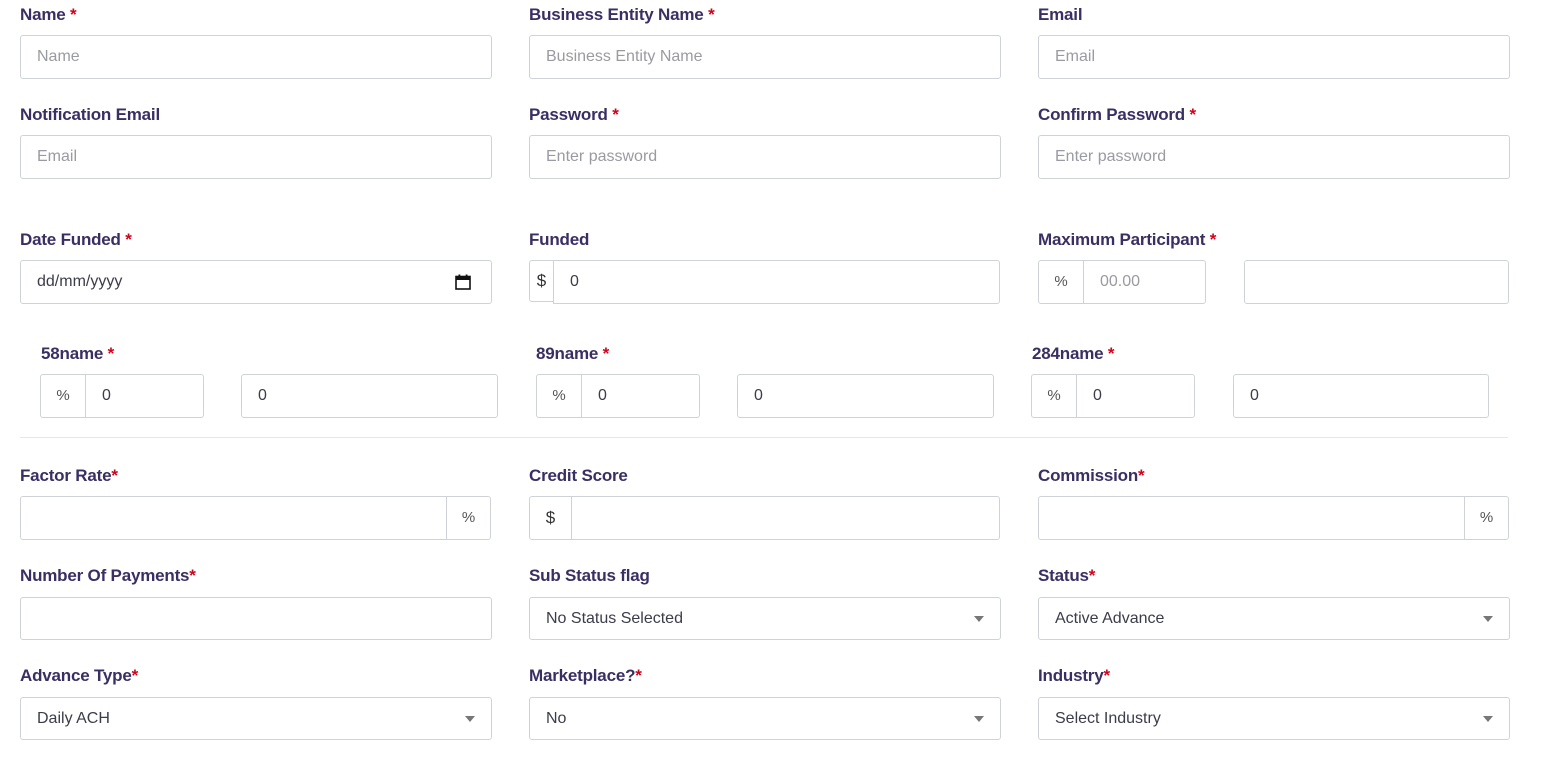 The width and height of the screenshot is (1547, 759). I want to click on commission-percent-addon: %, so click(1486, 518).